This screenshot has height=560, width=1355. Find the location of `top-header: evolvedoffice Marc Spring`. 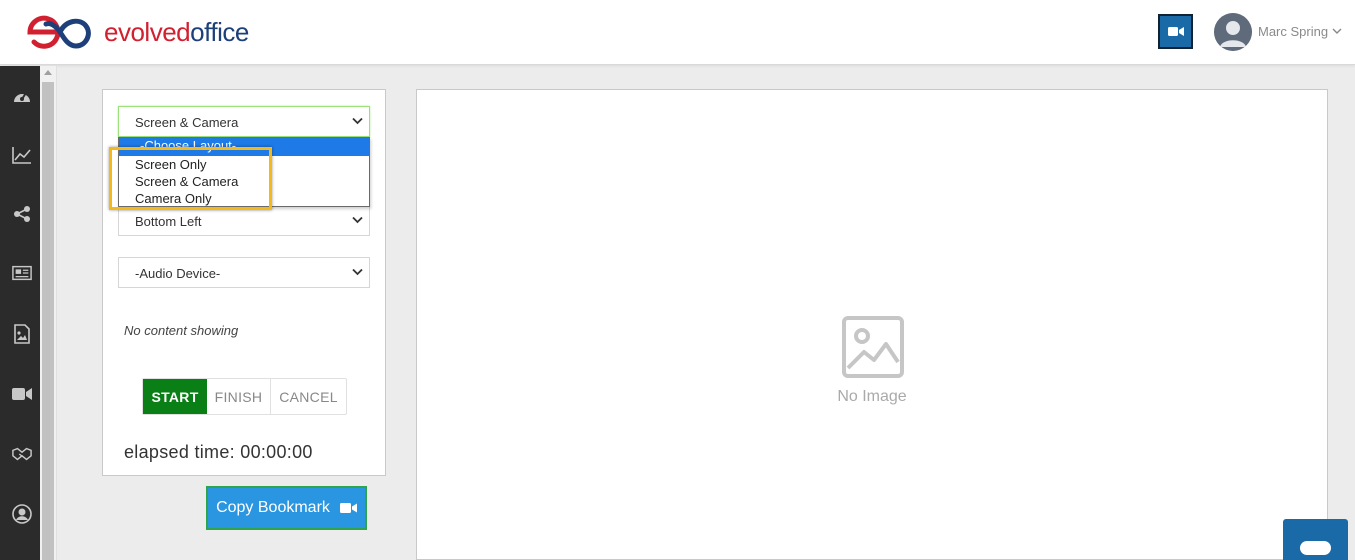

top-header: evolvedoffice Marc Spring is located at coordinates (677, 32).